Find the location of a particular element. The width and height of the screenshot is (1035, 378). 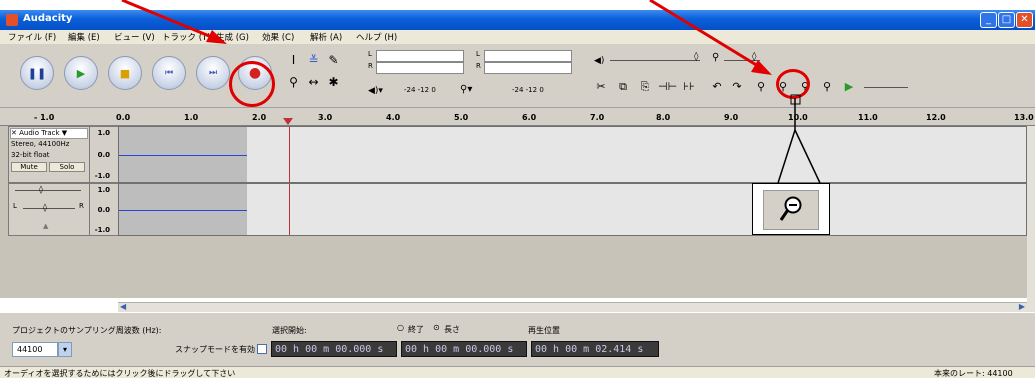

meter-toolbar: L R L R ◀)▾ -24 -12 0 ⚲▾ -24 -12 0 is located at coordinates (470, 76).